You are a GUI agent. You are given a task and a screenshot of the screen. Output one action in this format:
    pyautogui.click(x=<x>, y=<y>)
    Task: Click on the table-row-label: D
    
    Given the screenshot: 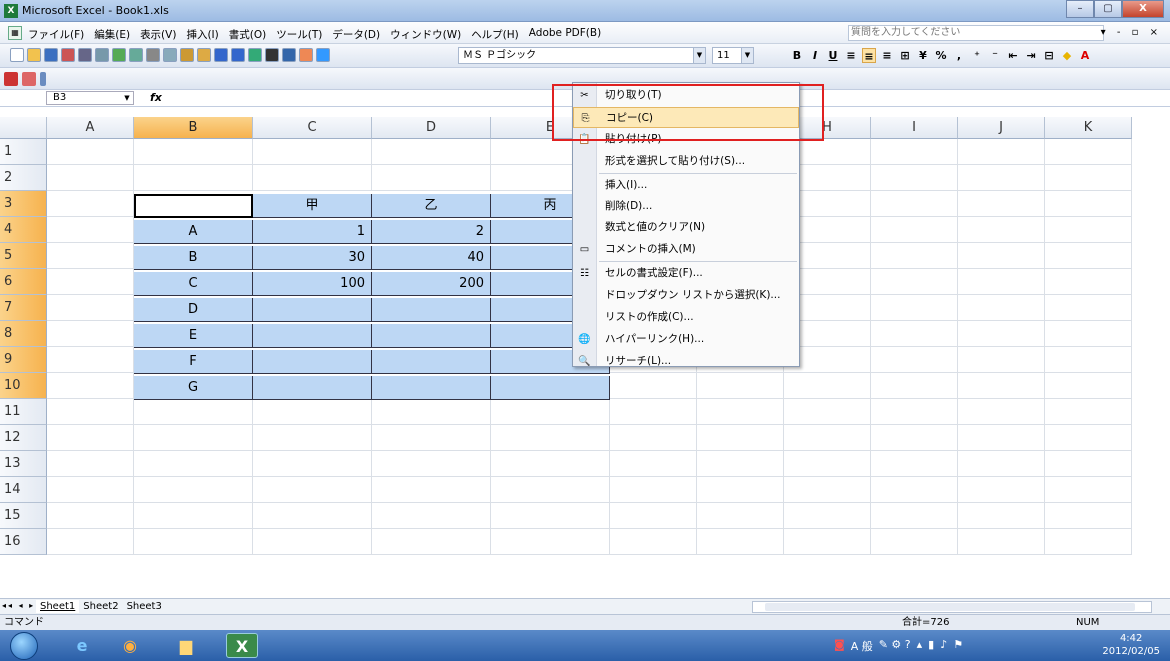 What is the action you would take?
    pyautogui.click(x=193, y=310)
    